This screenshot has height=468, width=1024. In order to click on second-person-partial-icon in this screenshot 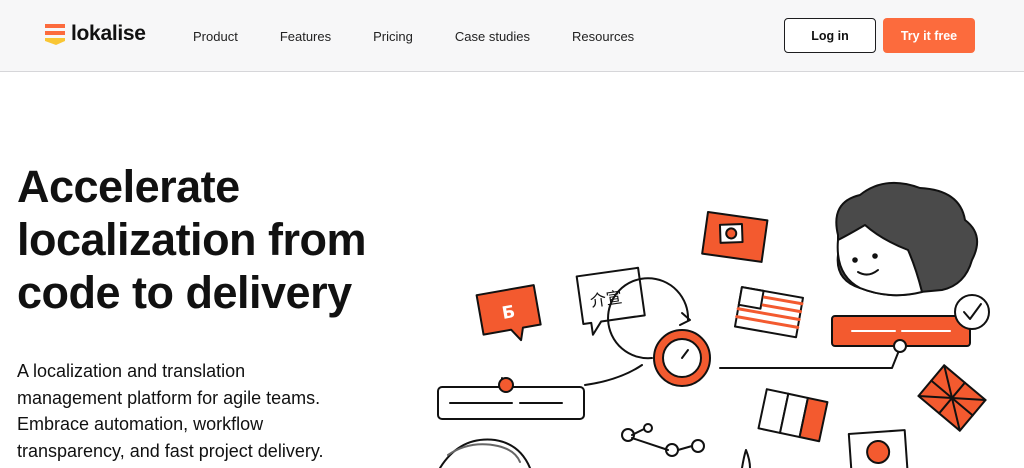, I will do `click(485, 453)`.